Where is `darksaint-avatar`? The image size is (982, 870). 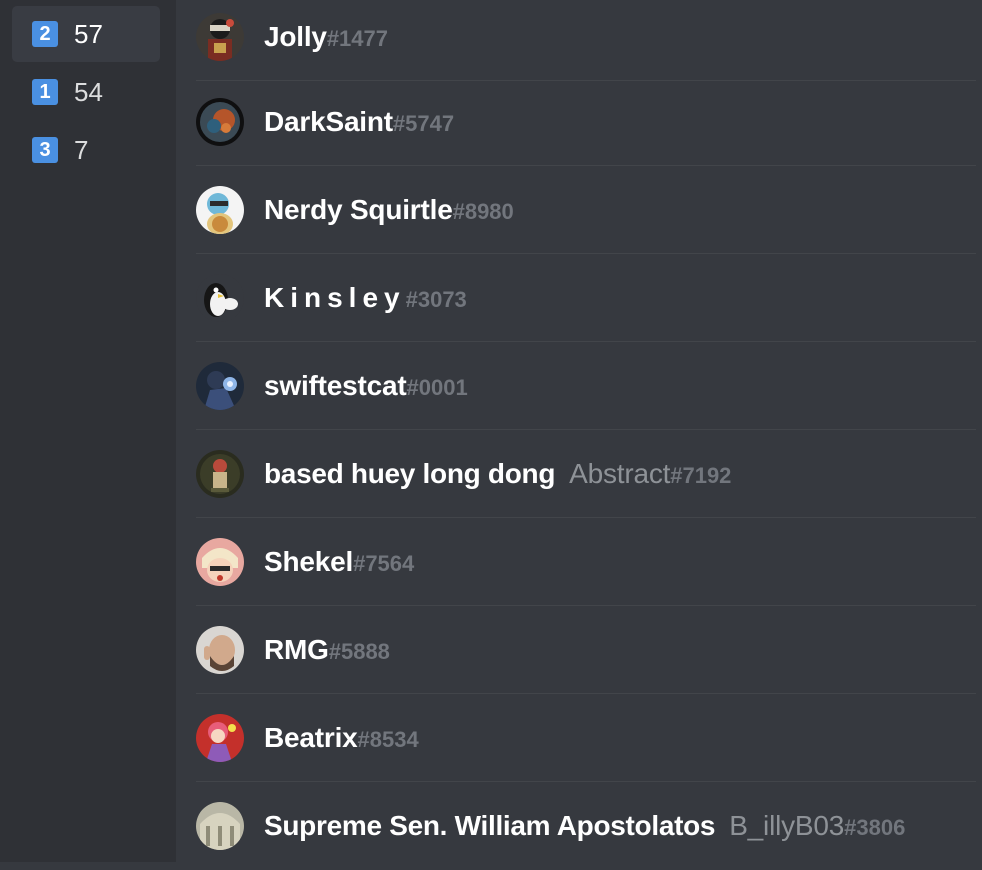 darksaint-avatar is located at coordinates (220, 122).